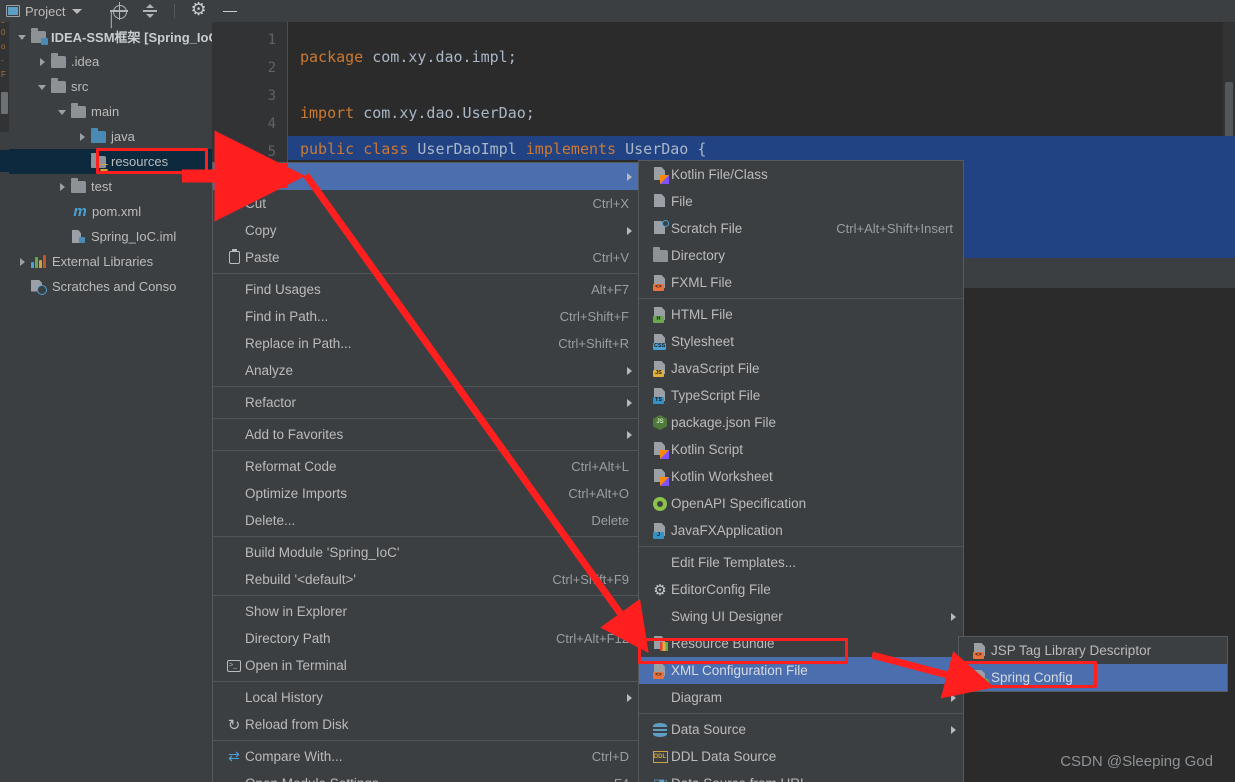 This screenshot has width=1235, height=782. I want to click on menu-item-local-history: Local History, so click(426, 697).